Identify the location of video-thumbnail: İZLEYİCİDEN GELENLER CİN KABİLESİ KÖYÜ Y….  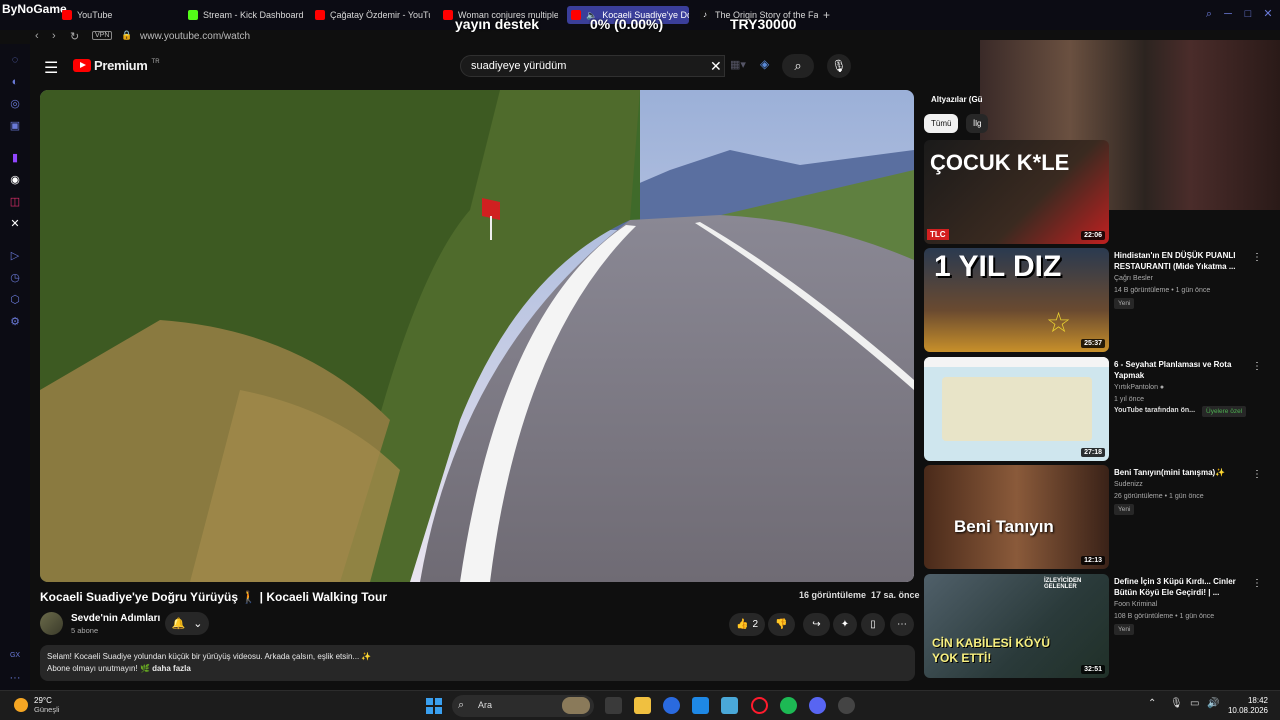
(1016, 626).